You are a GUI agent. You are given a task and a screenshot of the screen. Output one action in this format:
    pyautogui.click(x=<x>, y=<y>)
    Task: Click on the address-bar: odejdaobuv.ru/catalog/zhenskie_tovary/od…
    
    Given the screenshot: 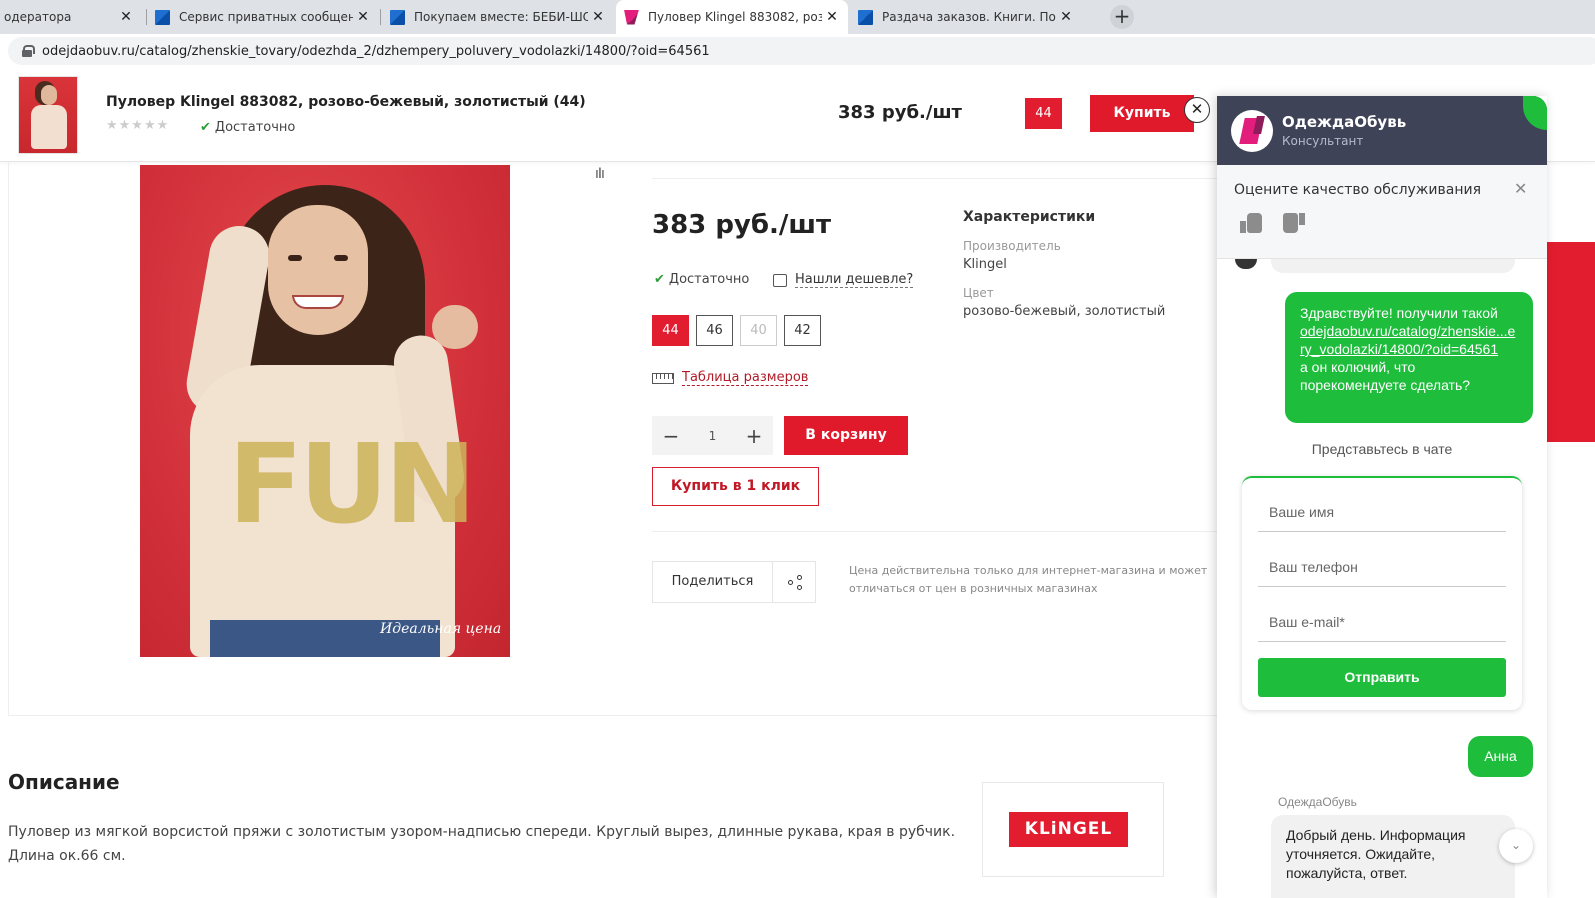 What is the action you would take?
    pyautogui.click(x=797, y=51)
    